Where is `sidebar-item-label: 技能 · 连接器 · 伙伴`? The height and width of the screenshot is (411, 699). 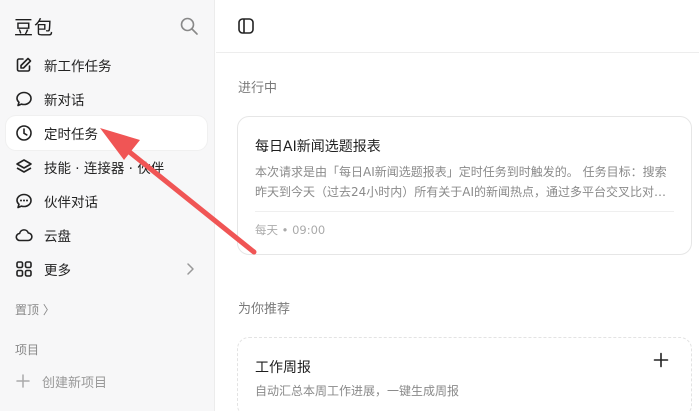 sidebar-item-label: 技能 · 连接器 · 伙伴 is located at coordinates (104, 169).